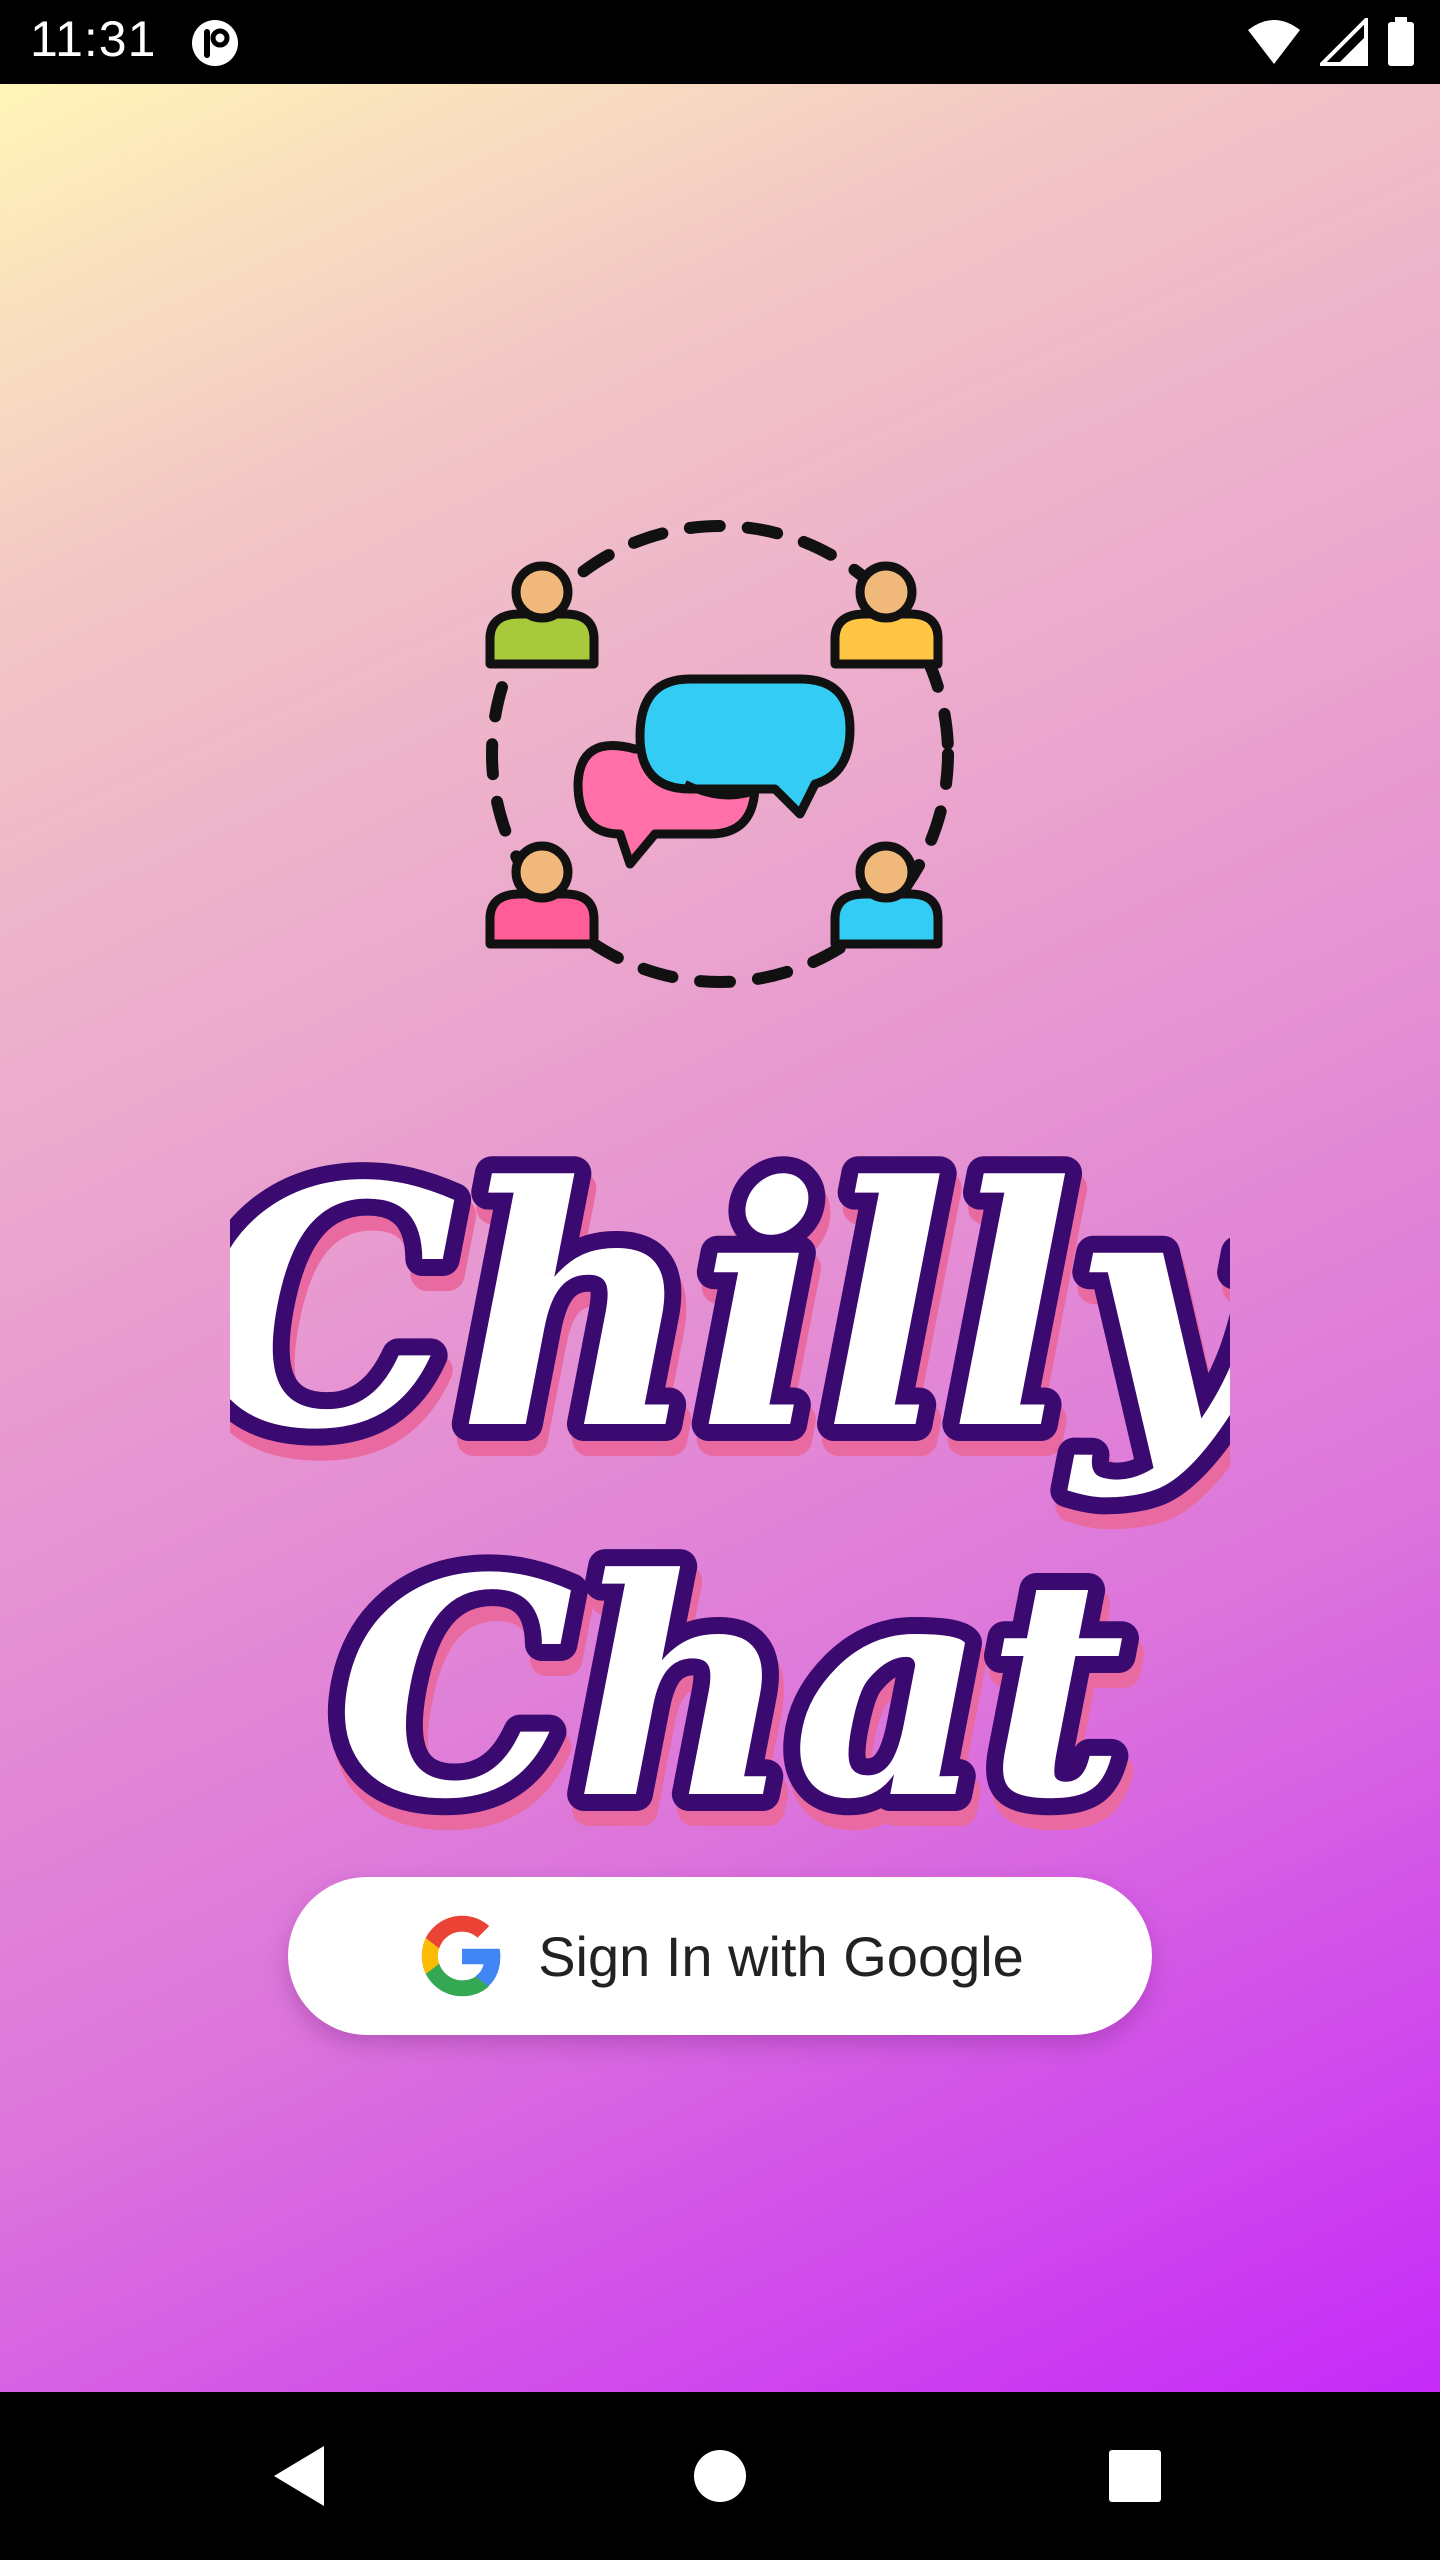  What do you see at coordinates (730, 1688) in the screenshot?
I see `title-line2: Chat` at bounding box center [730, 1688].